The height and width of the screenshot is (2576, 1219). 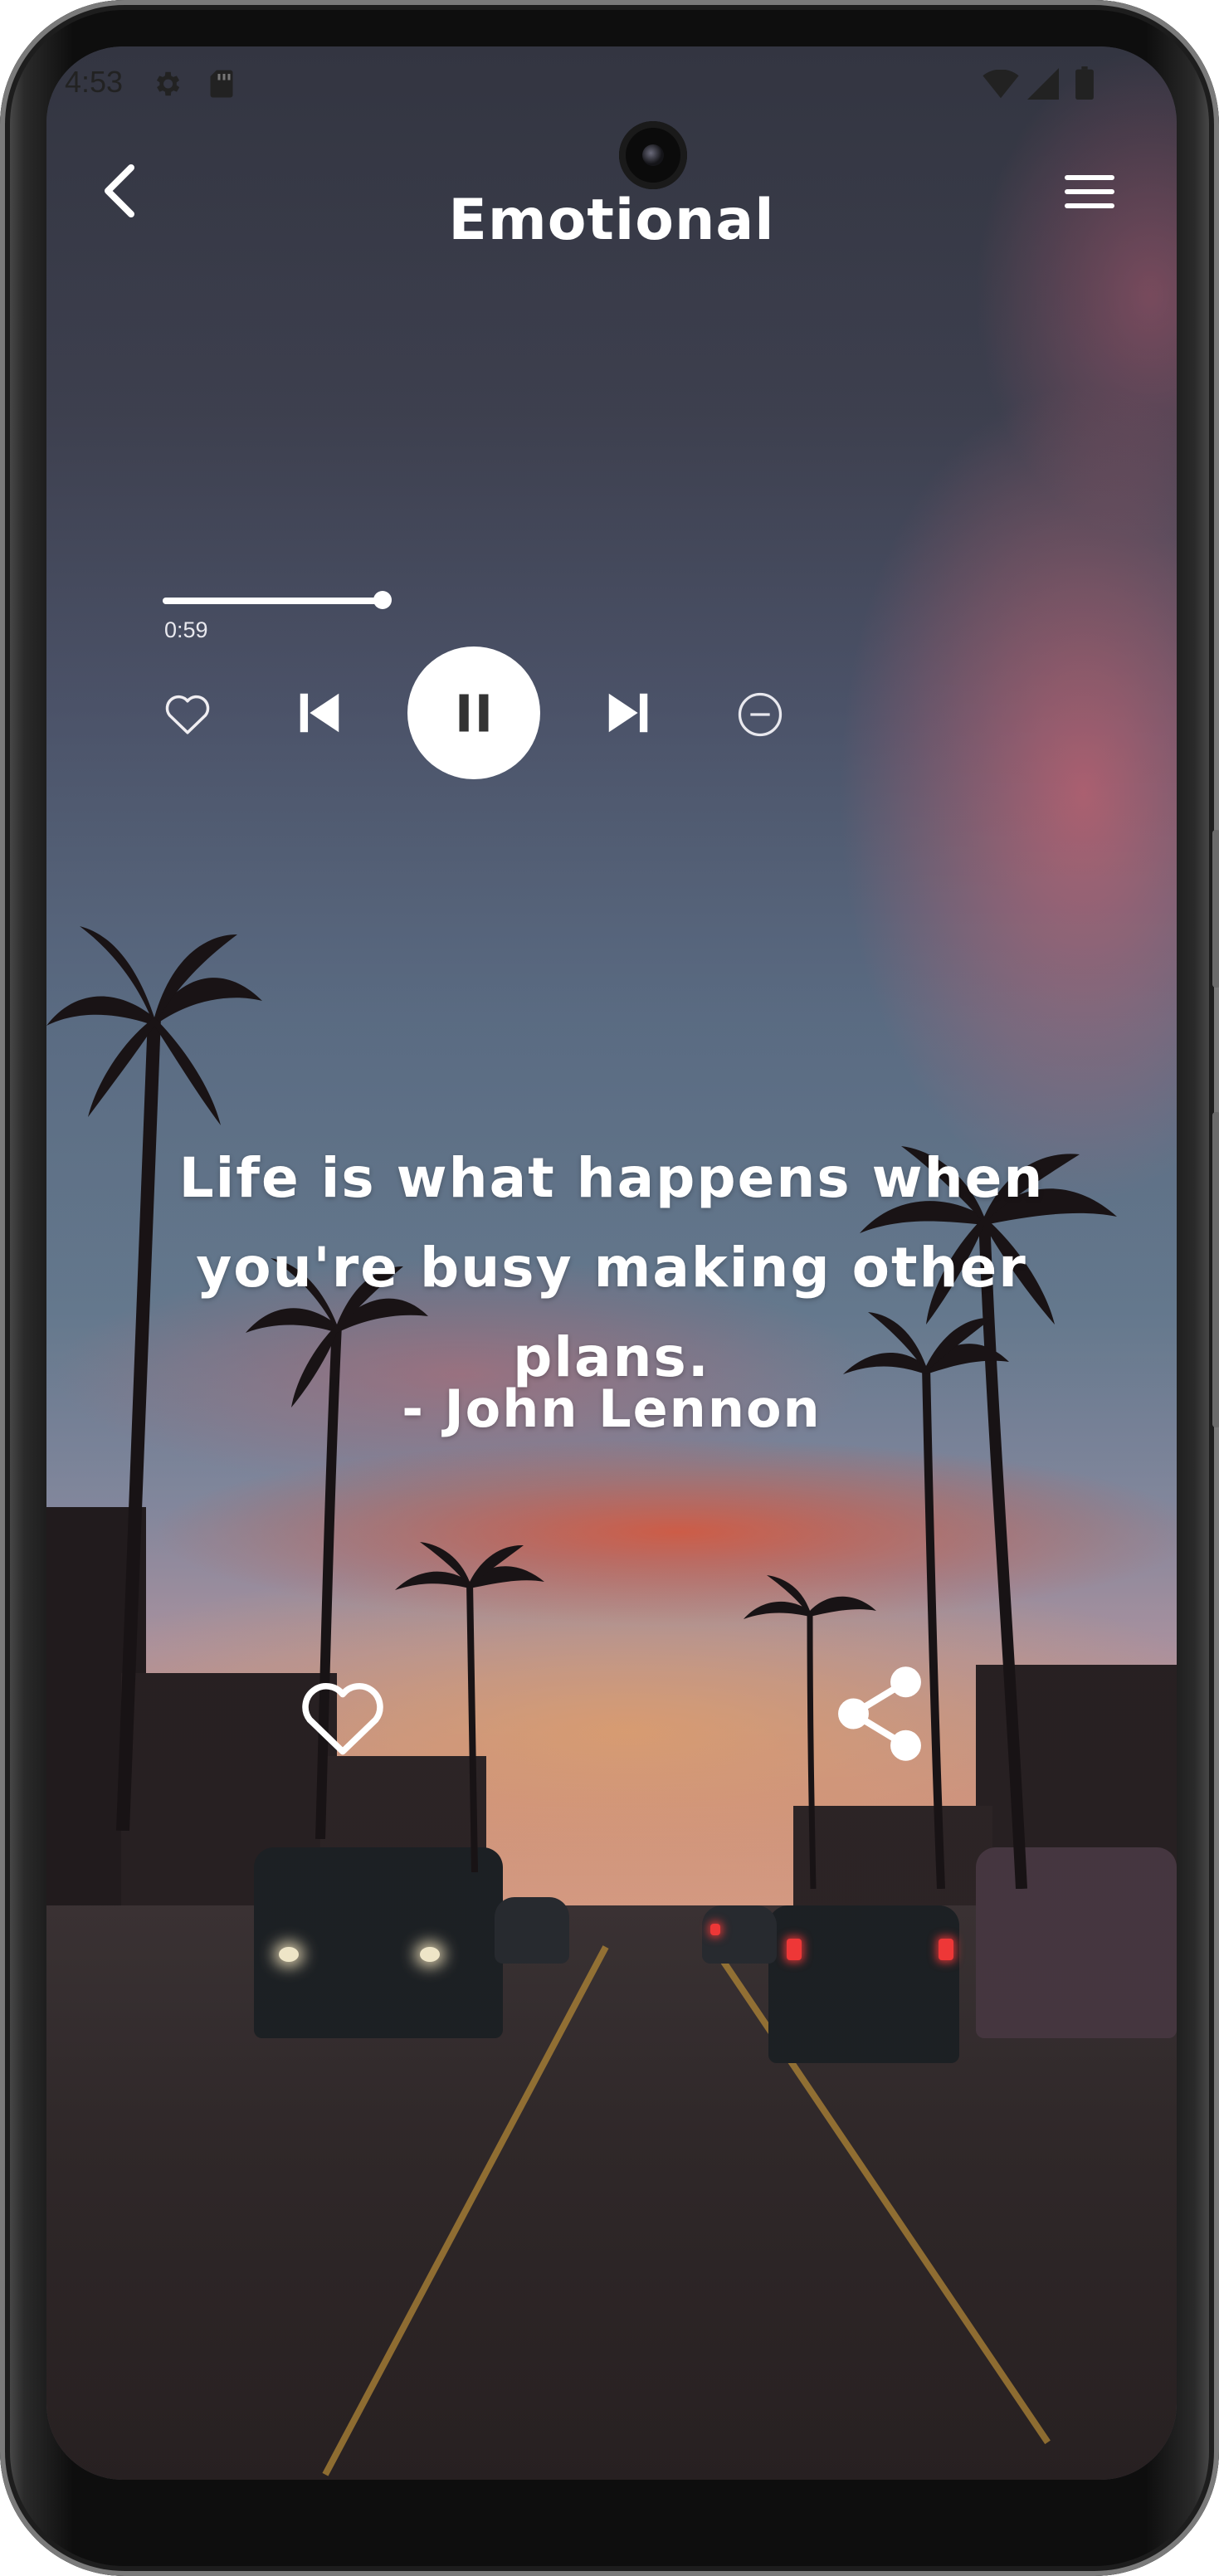 I want to click on share-icon, so click(x=880, y=1714).